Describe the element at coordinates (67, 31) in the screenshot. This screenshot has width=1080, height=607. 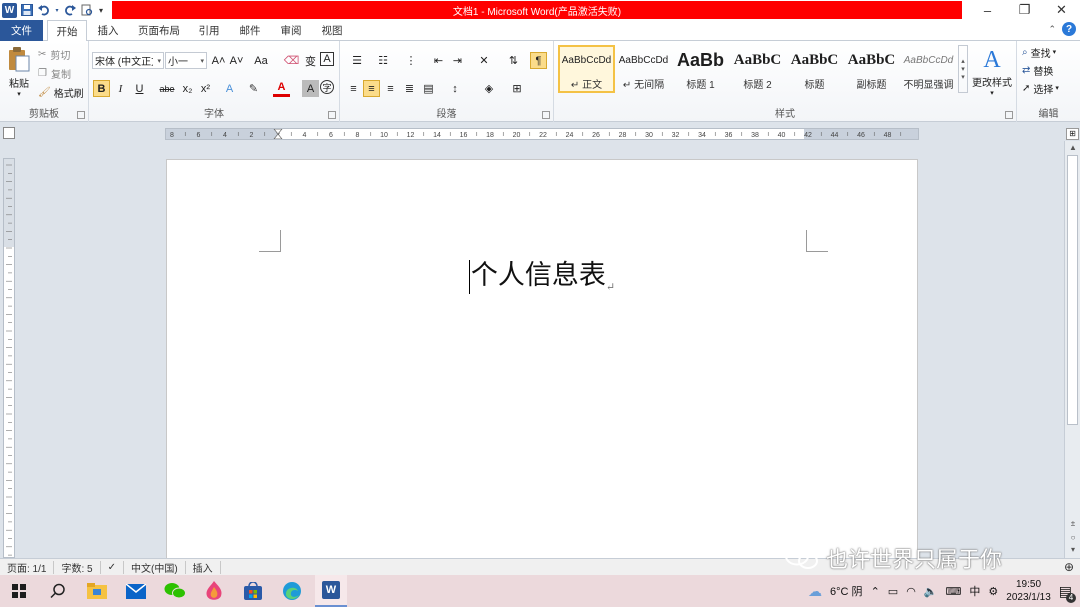
I see `tab-home: 开始` at that location.